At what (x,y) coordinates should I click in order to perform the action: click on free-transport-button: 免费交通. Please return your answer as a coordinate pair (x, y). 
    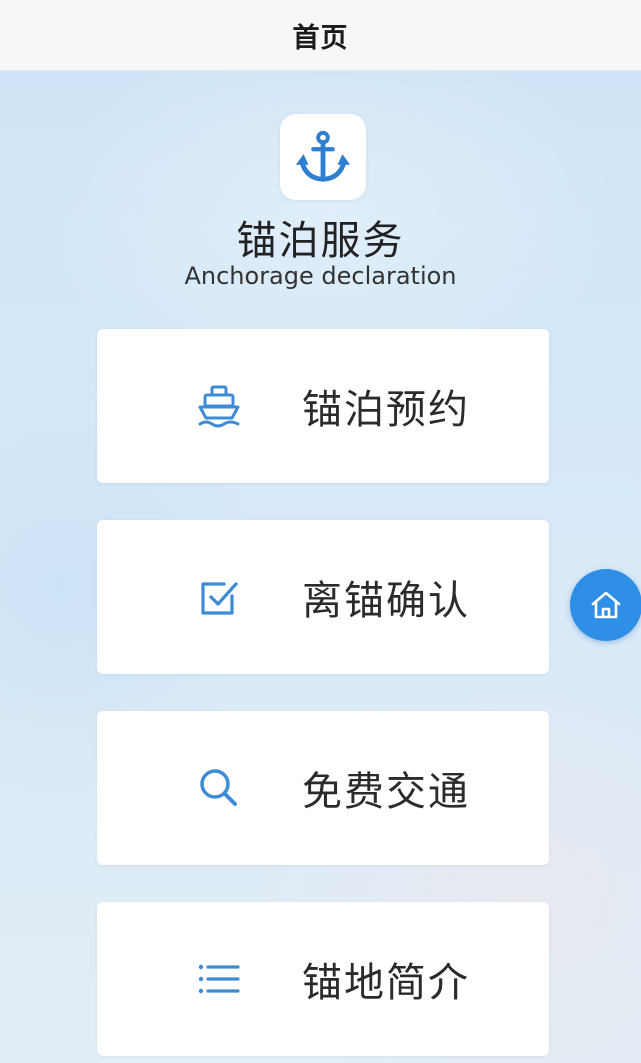
    Looking at the image, I should click on (323, 788).